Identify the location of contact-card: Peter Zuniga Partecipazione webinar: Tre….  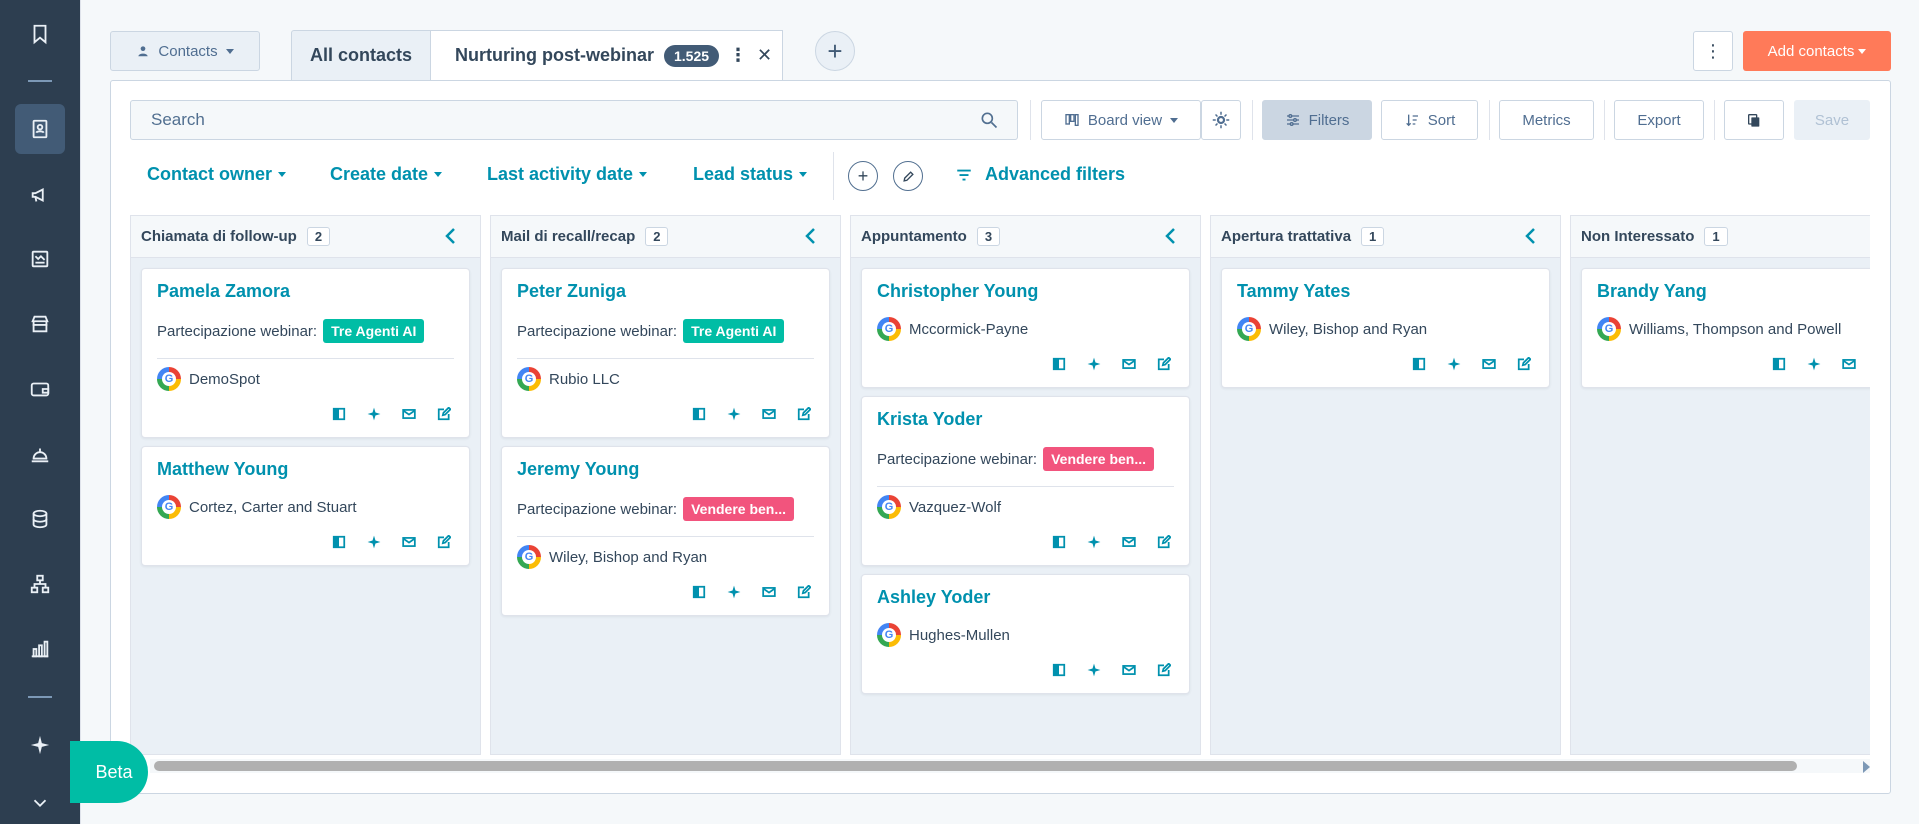
(665, 353).